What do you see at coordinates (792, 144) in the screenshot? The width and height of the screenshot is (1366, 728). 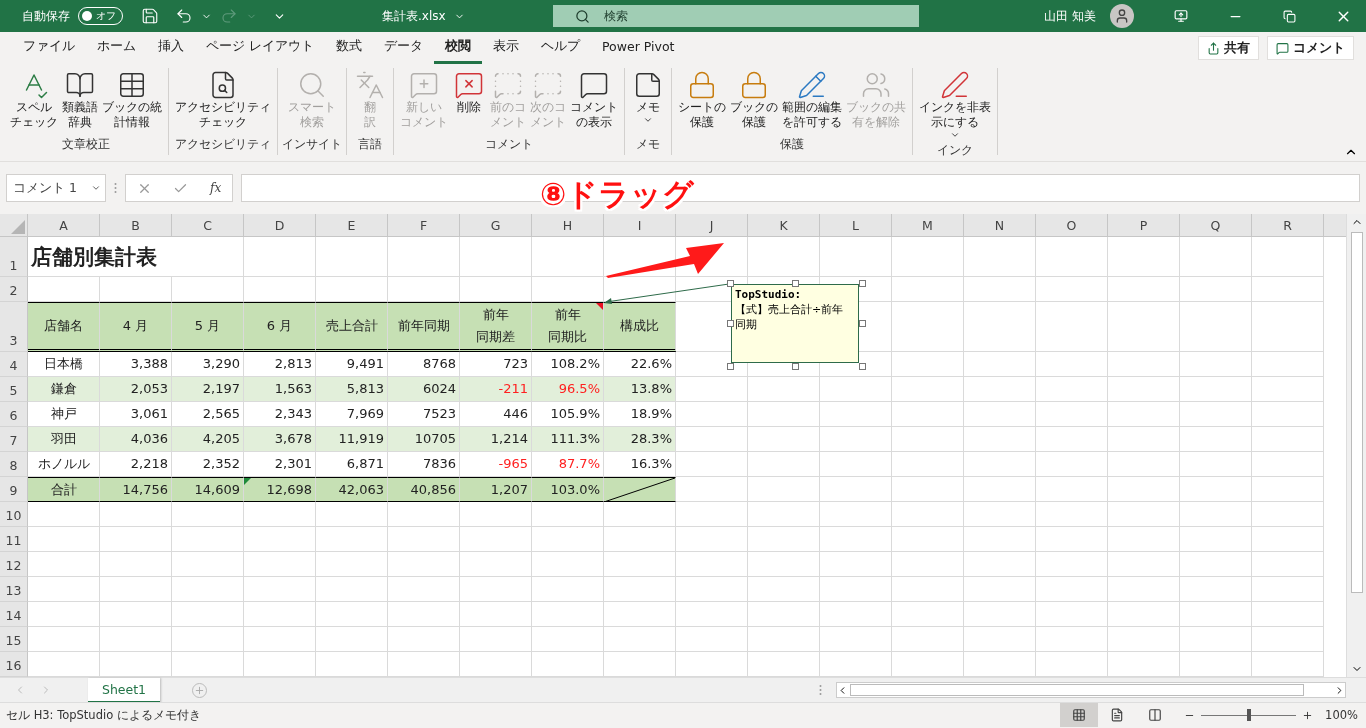 I see `group-label: 保護` at bounding box center [792, 144].